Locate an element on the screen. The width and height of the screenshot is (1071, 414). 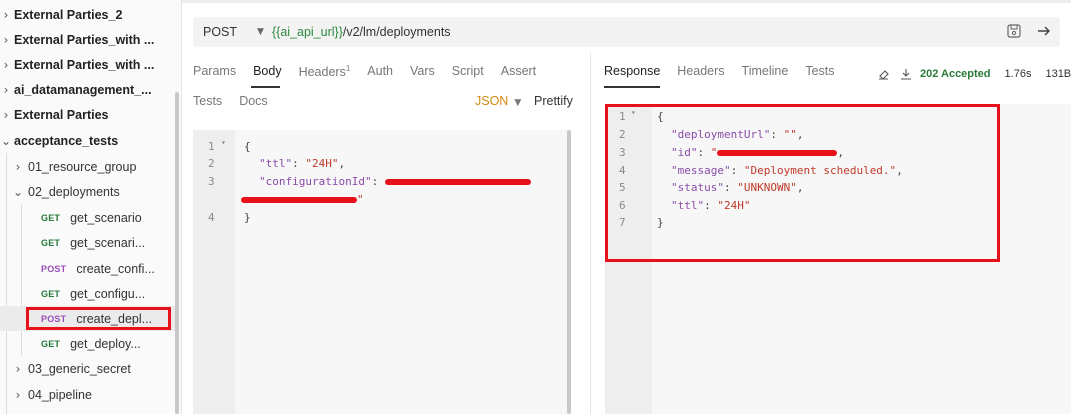
tab-tests: Tests is located at coordinates (207, 101).